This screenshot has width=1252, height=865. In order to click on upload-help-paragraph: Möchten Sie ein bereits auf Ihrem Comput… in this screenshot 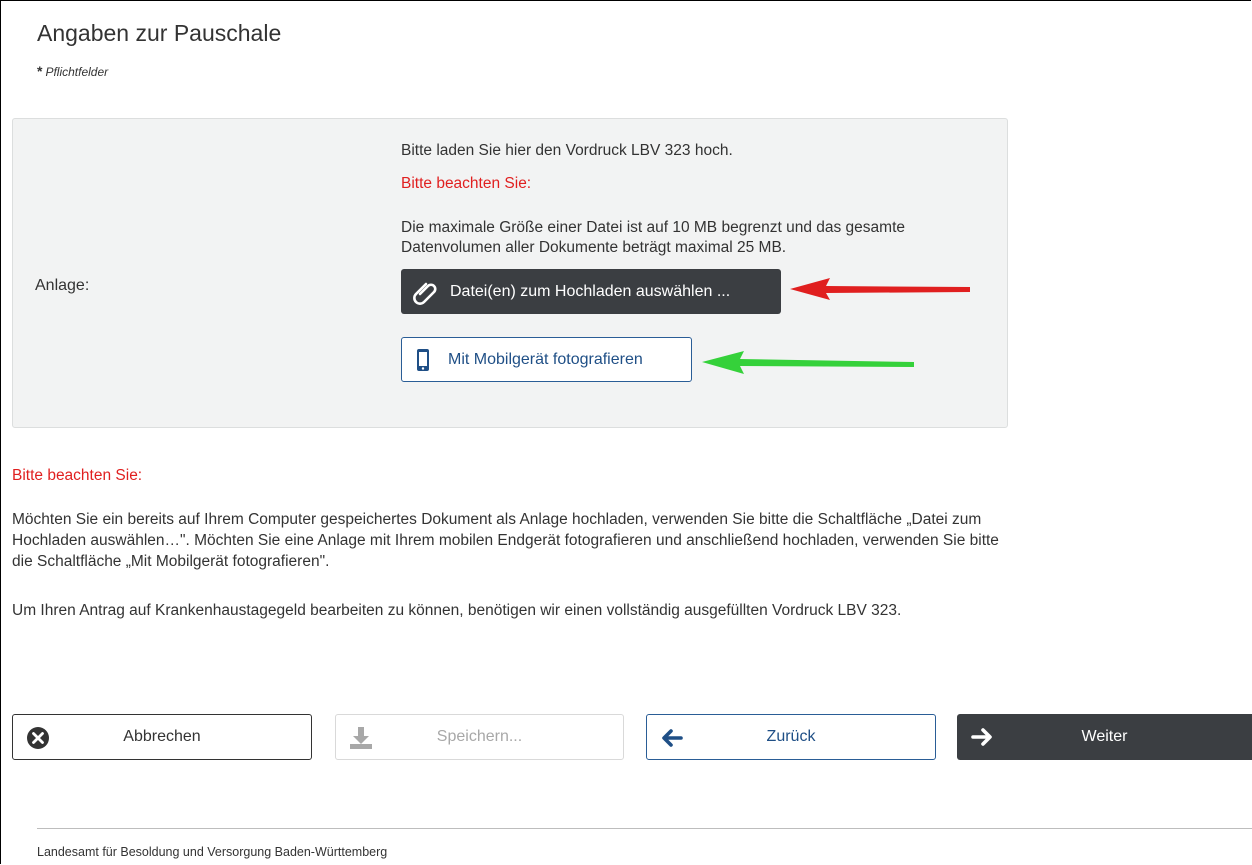, I will do `click(505, 540)`.